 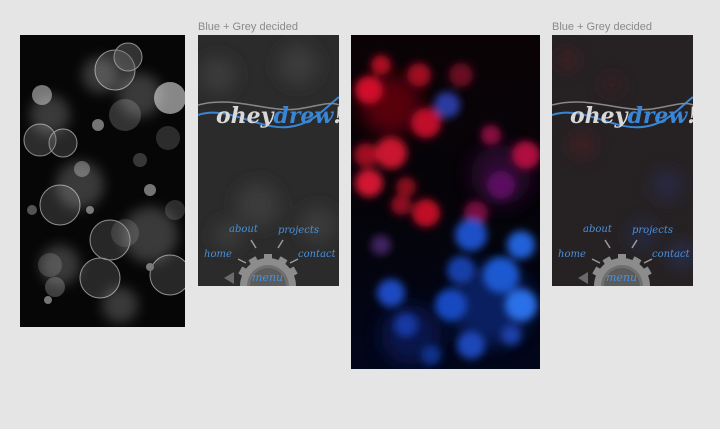 What do you see at coordinates (622, 160) in the screenshot?
I see `artboard-redblue-mockup: oheydrew! about projects home contact` at bounding box center [622, 160].